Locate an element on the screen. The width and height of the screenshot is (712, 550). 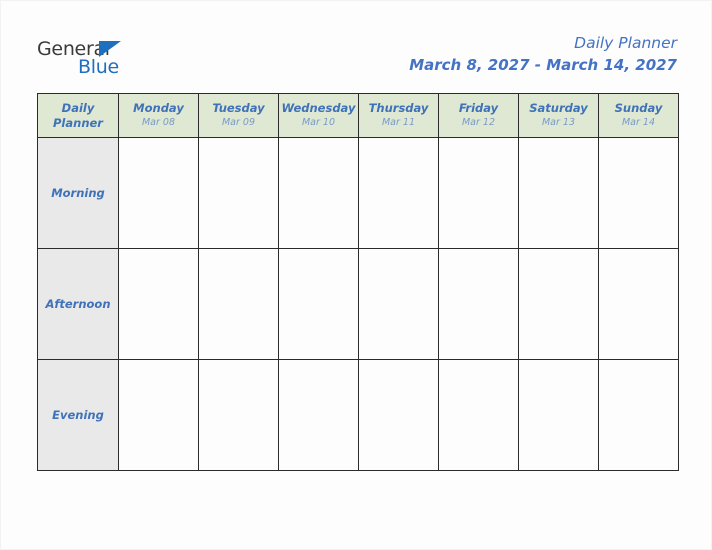
slot-afternoon-monday is located at coordinates (158, 304).